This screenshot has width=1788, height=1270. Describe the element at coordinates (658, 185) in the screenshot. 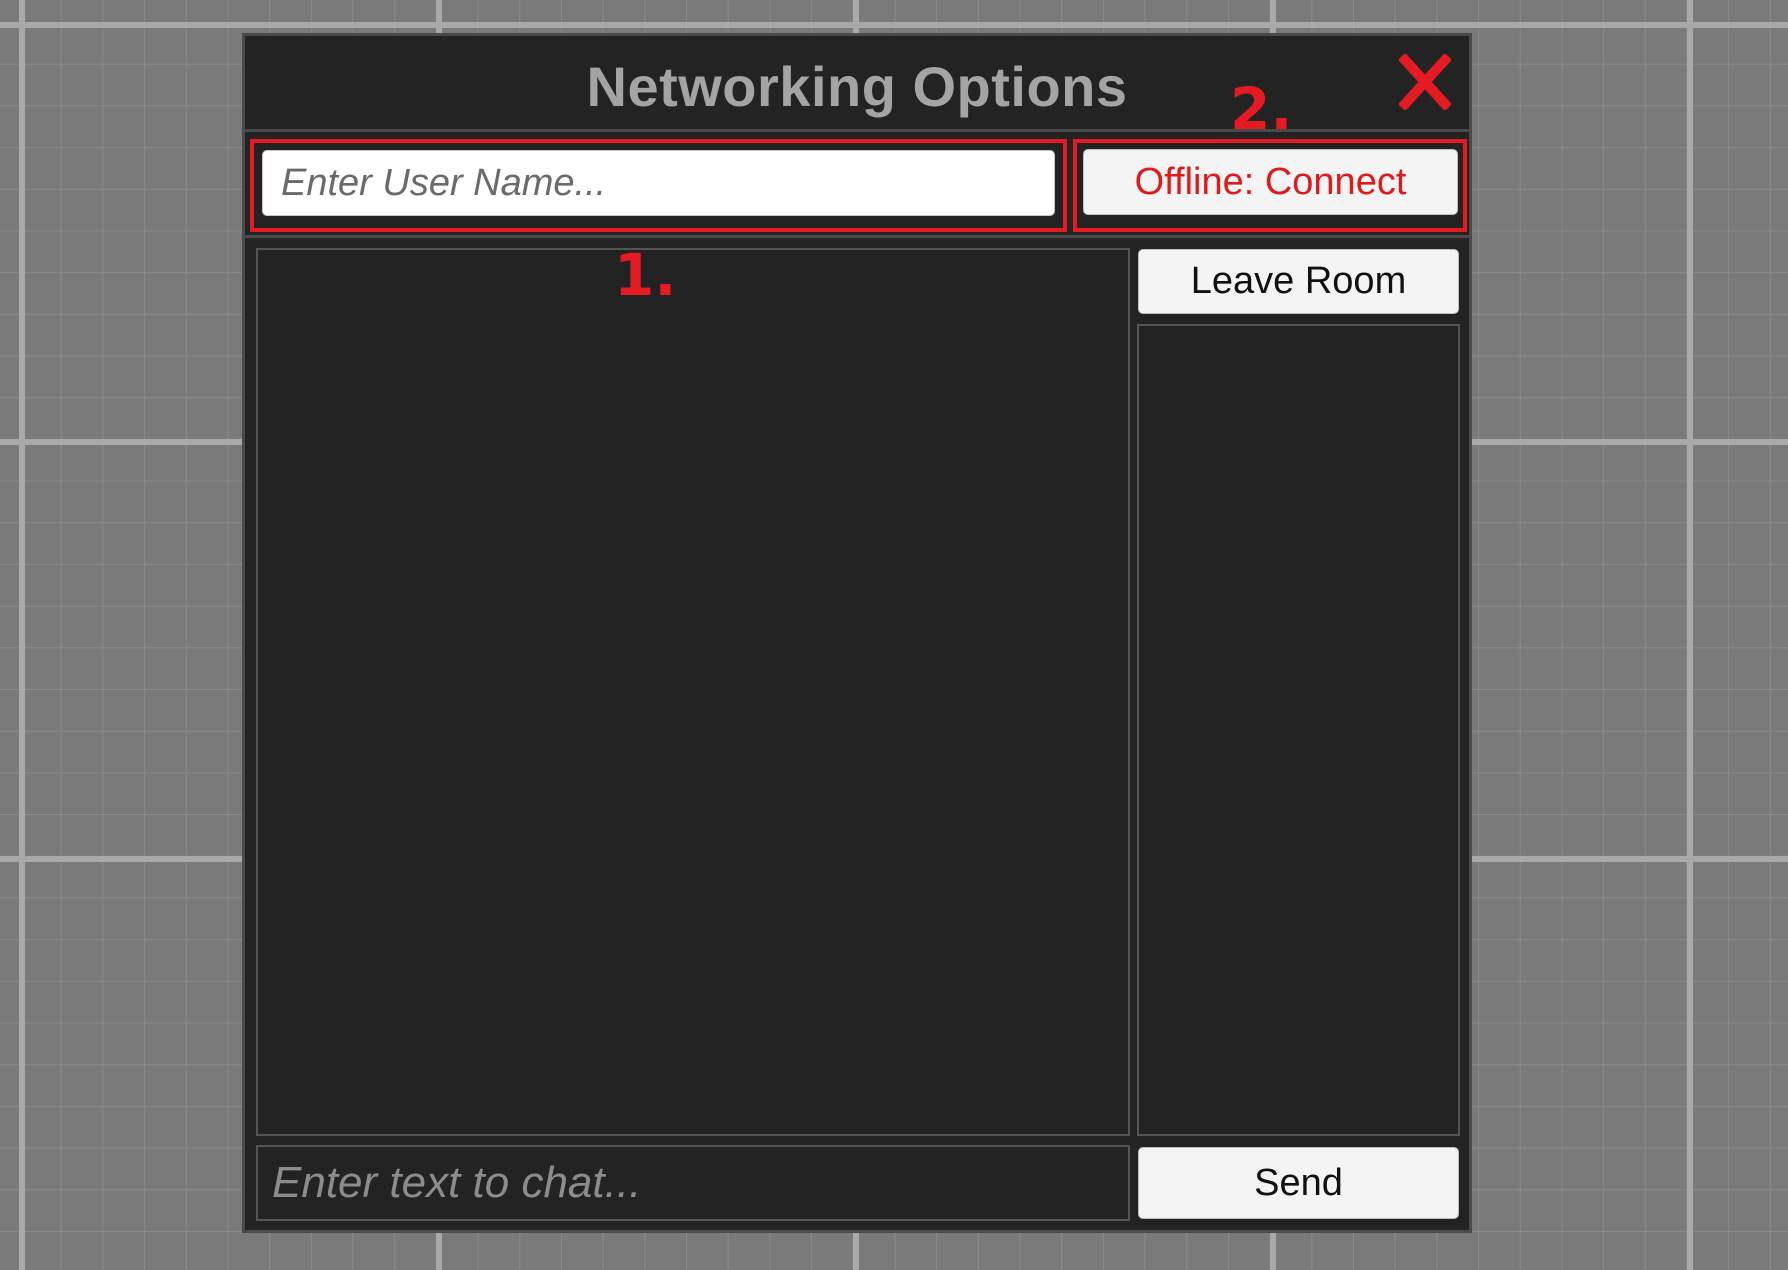

I see `username-highlight-box` at that location.